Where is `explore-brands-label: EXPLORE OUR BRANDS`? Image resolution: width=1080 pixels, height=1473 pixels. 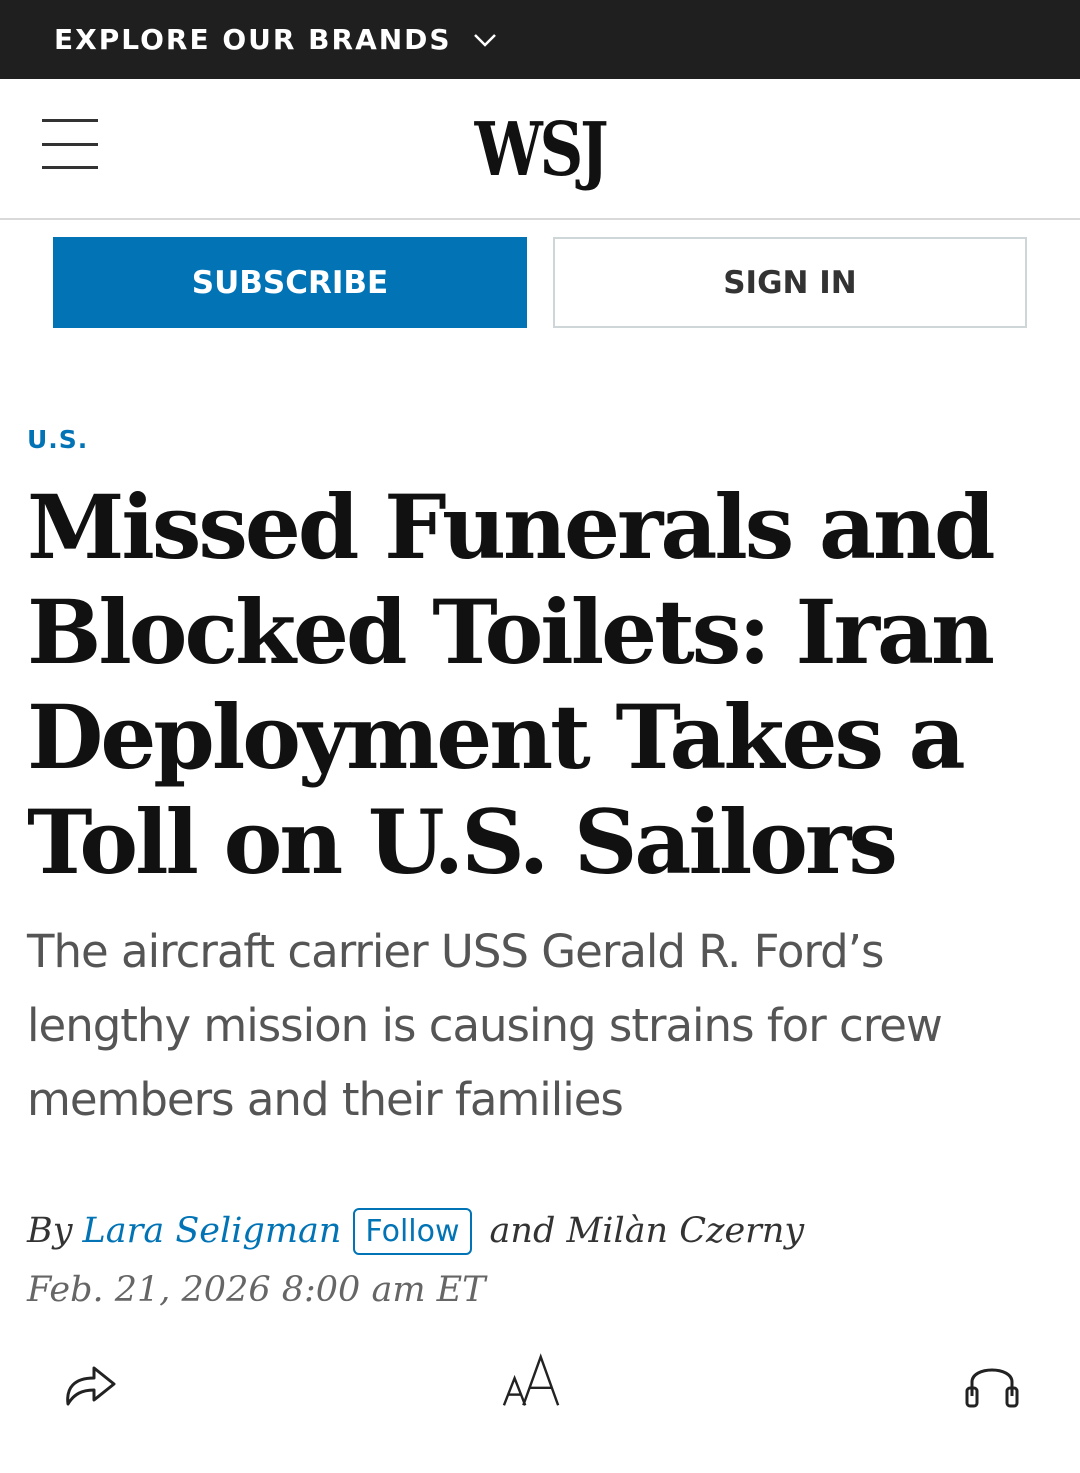
explore-brands-label: EXPLORE OUR BRANDS is located at coordinates (253, 39).